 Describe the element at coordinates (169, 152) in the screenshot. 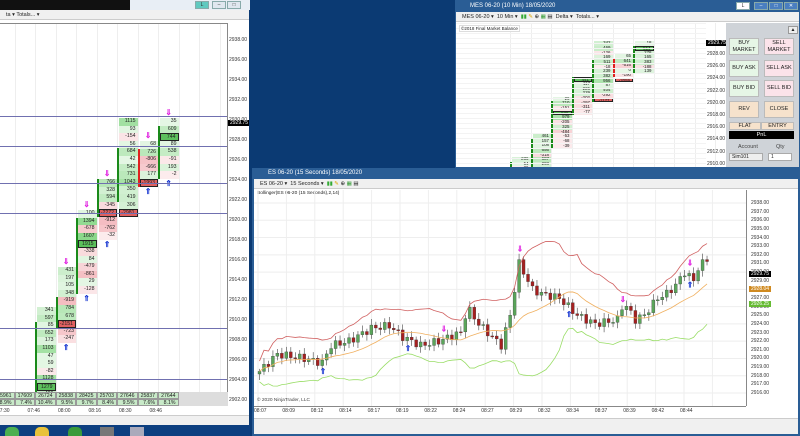

I see `footprint-cell: 538` at that location.